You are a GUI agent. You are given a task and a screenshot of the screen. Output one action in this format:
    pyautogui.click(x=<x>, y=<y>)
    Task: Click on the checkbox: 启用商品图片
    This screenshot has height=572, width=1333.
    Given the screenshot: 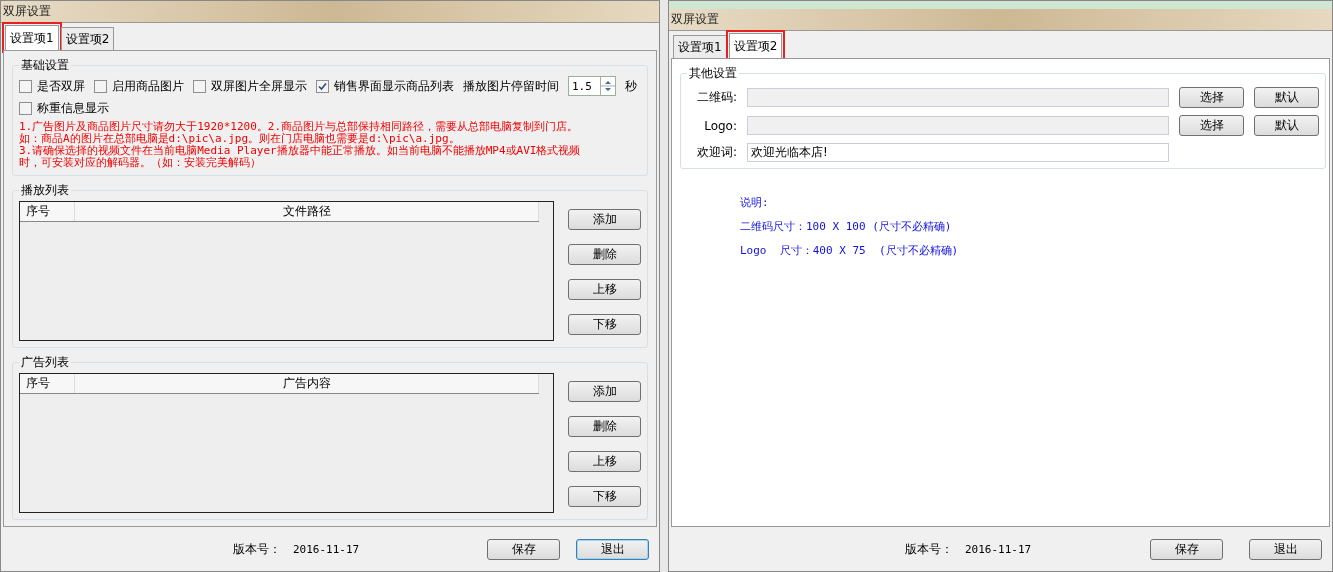 What is the action you would take?
    pyautogui.click(x=139, y=86)
    